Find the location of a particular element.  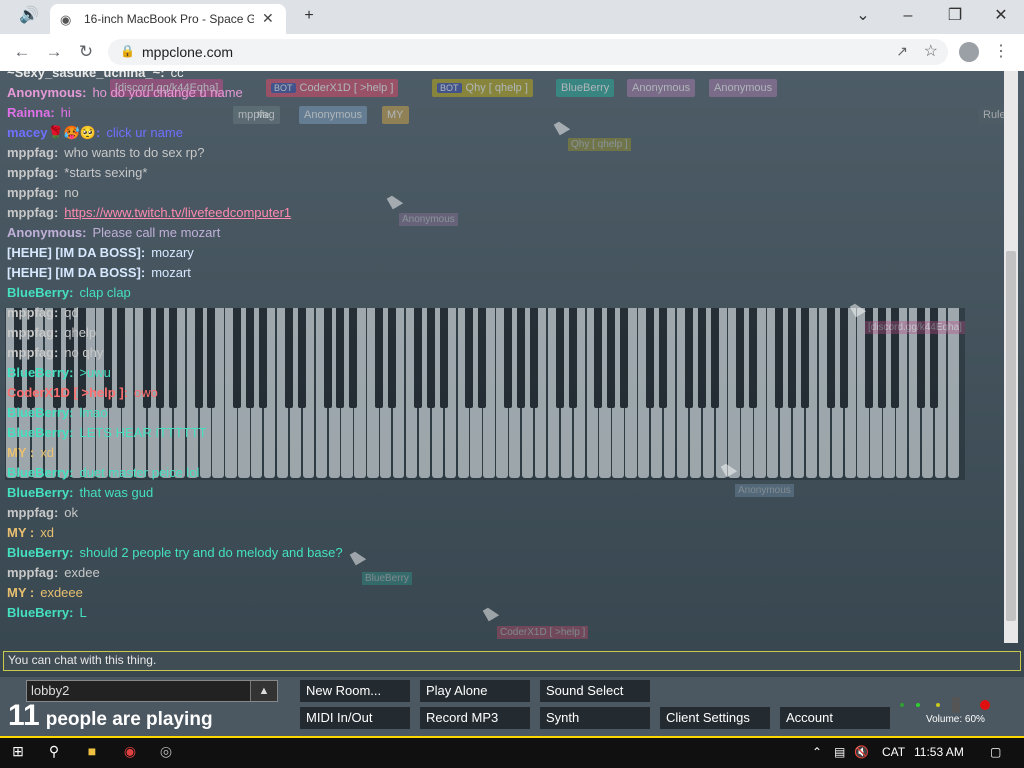

room-dropdown-arrow-icon: ▲ is located at coordinates (263, 691).